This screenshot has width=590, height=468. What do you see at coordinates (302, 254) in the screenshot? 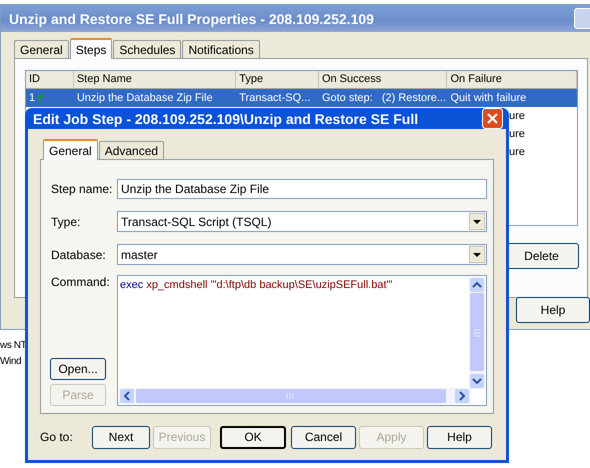
I see `dropdown: master` at bounding box center [302, 254].